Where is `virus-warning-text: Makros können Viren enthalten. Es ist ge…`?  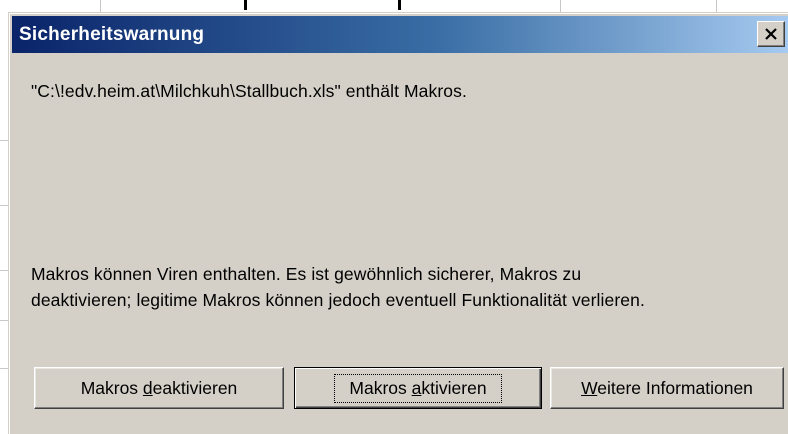 virus-warning-text: Makros können Viren enthalten. Es ist ge… is located at coordinates (409, 287).